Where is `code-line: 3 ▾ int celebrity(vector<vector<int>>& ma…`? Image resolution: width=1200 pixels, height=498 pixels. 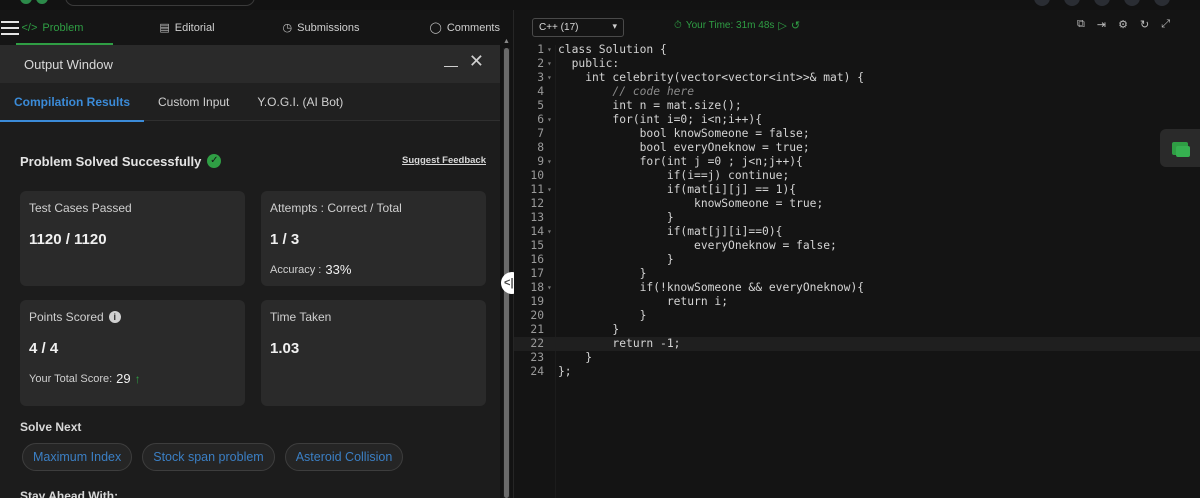
code-line: 3 ▾ int celebrity(vector<vector<int>>& ma… is located at coordinates (857, 78).